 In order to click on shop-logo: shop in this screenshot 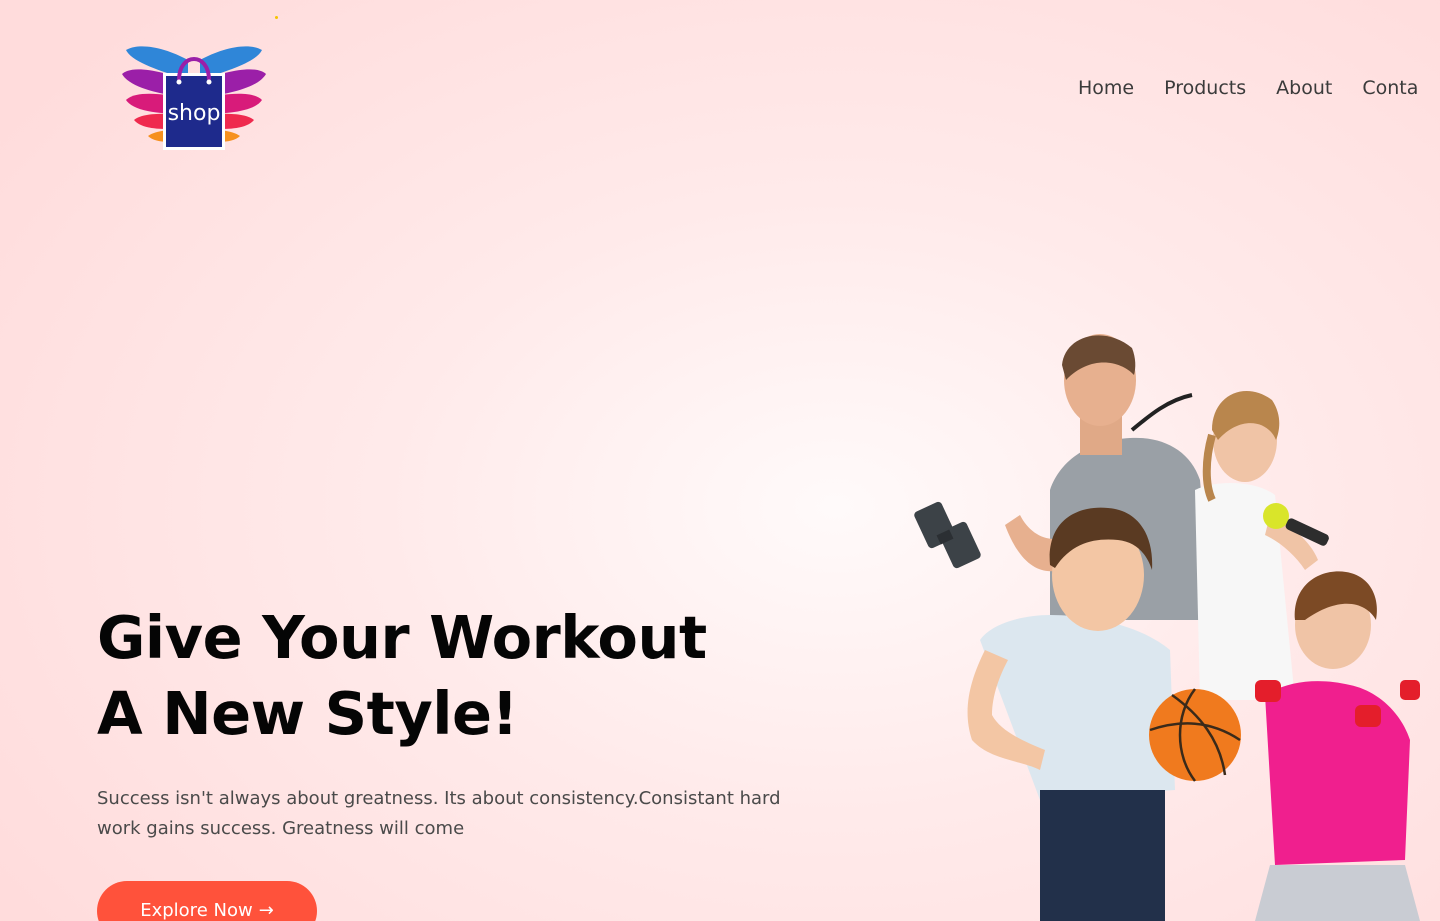, I will do `click(194, 97)`.